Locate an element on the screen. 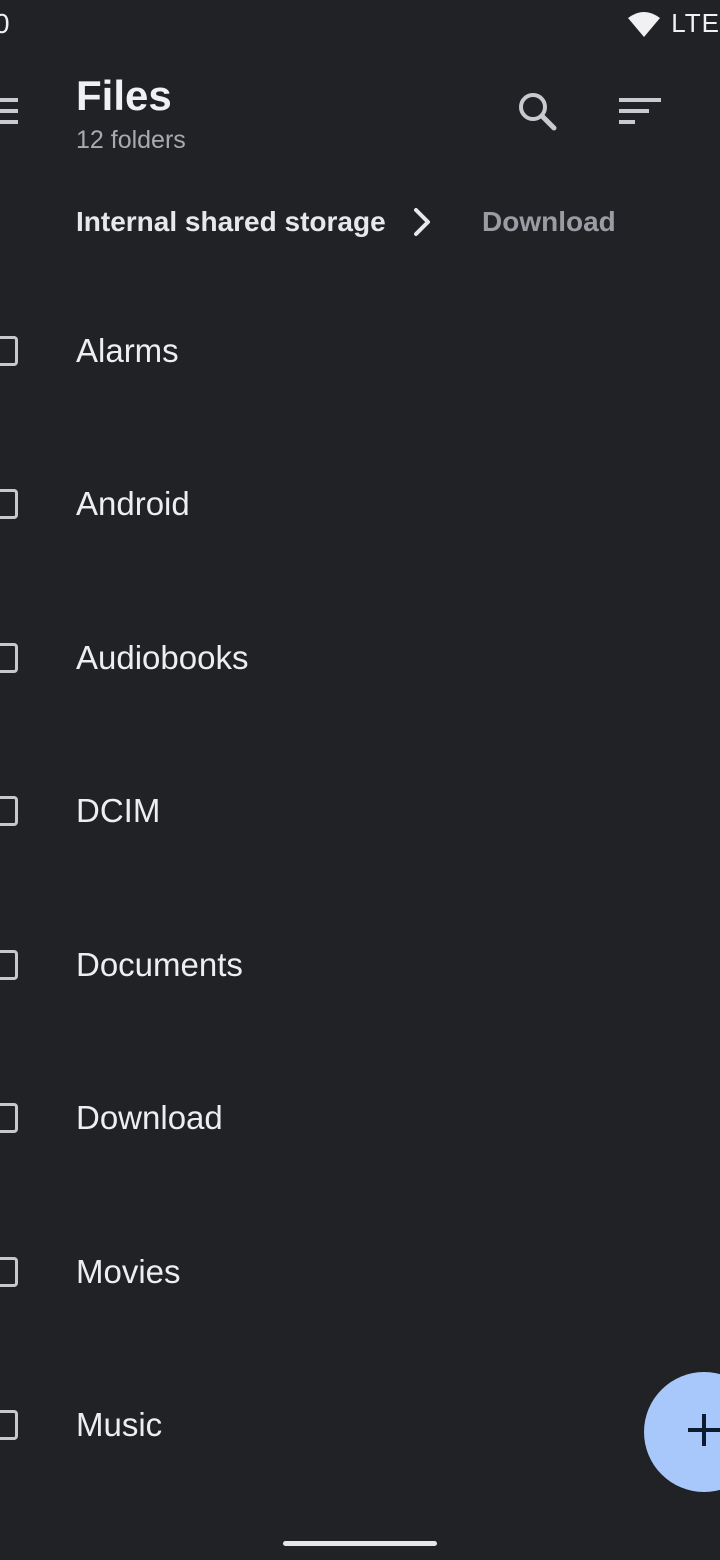  folder-name: Documents is located at coordinates (159, 964).